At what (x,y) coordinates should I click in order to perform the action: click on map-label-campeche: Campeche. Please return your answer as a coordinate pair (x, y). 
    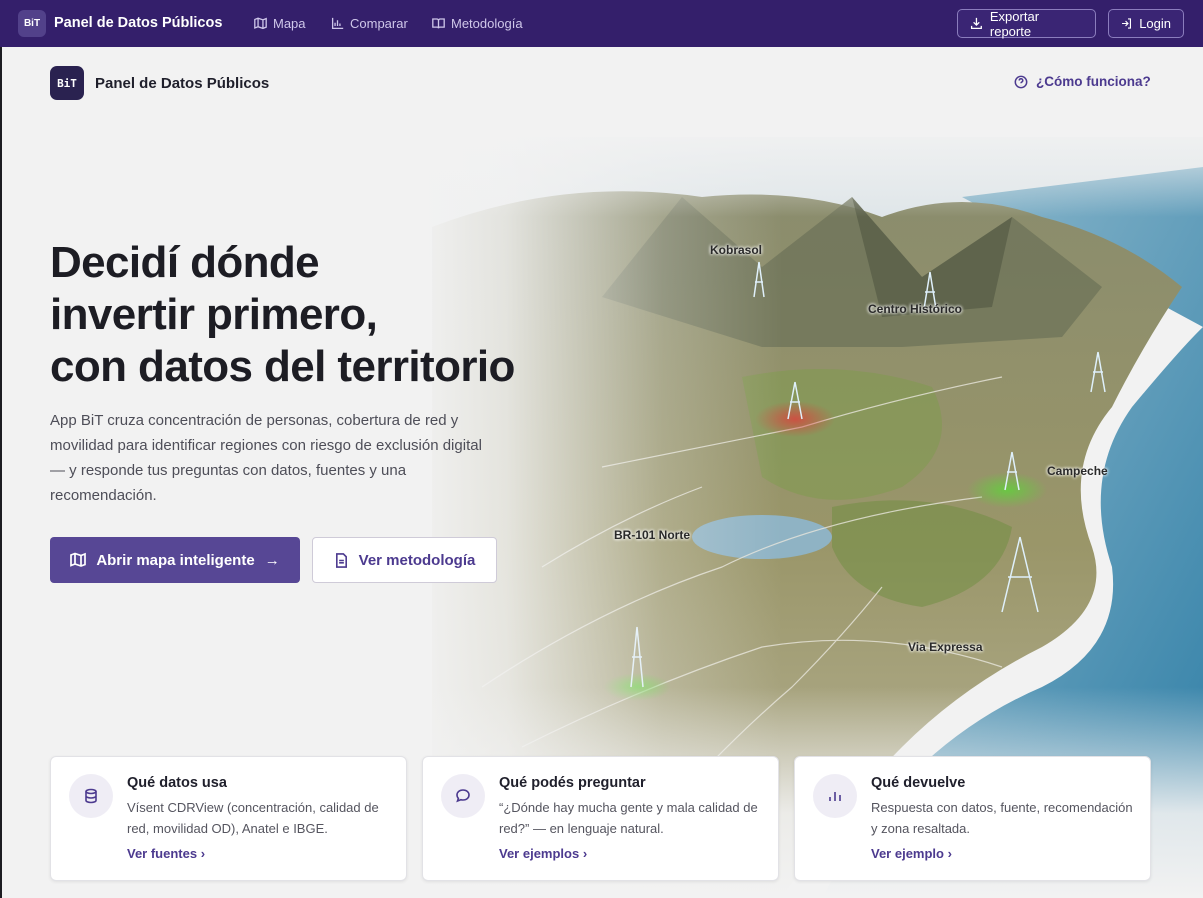
    Looking at the image, I should click on (1077, 471).